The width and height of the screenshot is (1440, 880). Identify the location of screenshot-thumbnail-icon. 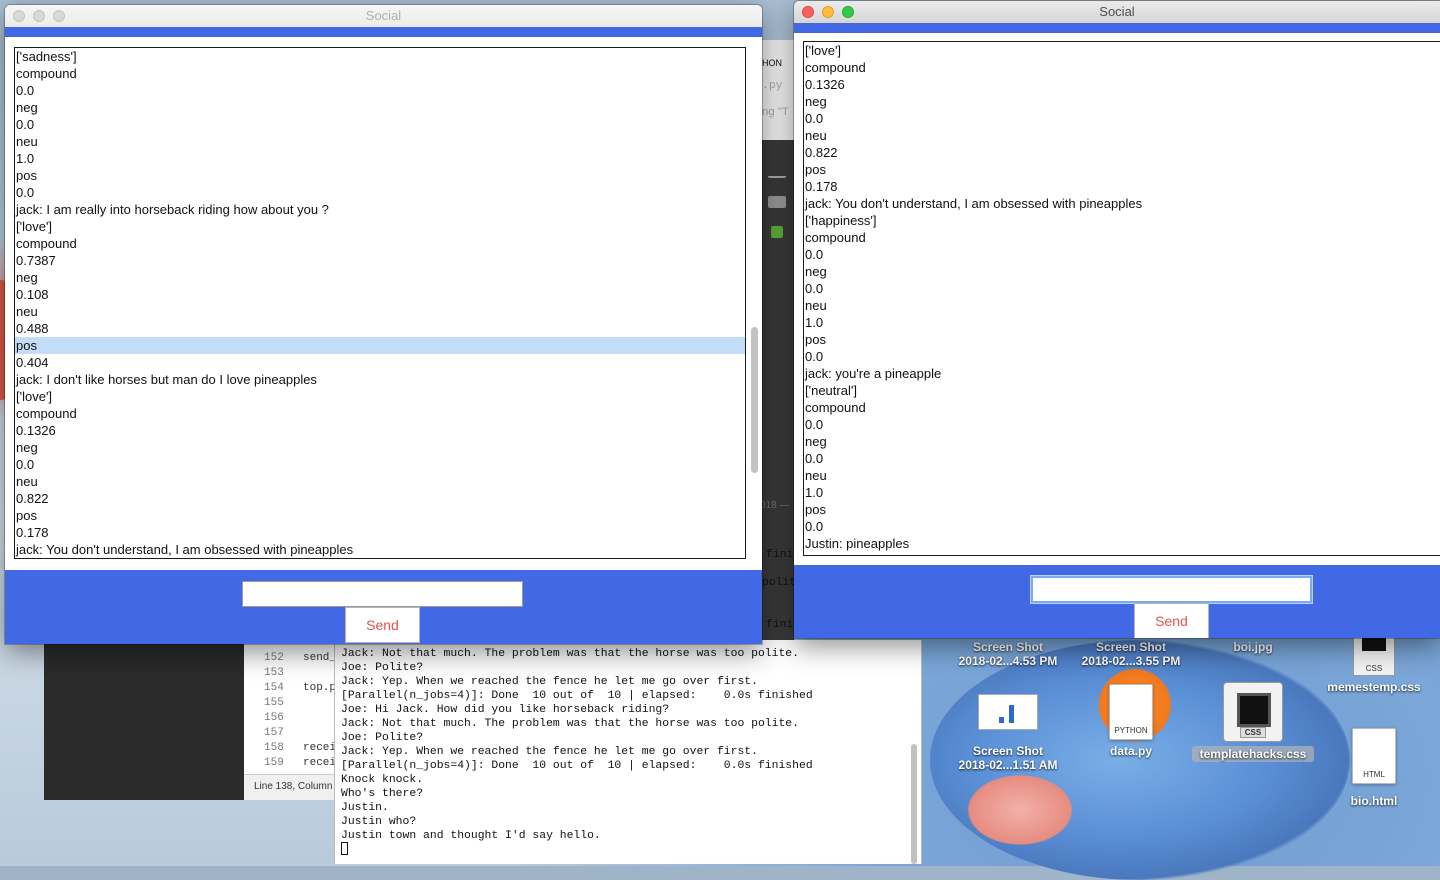
(1008, 712).